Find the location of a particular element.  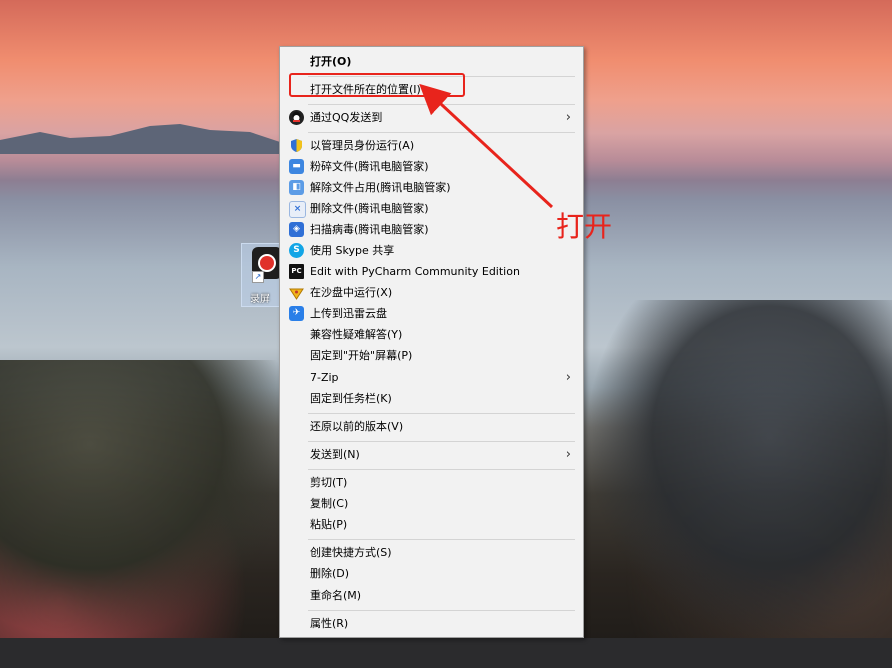

annotation-text: 打开 is located at coordinates (584, 226).